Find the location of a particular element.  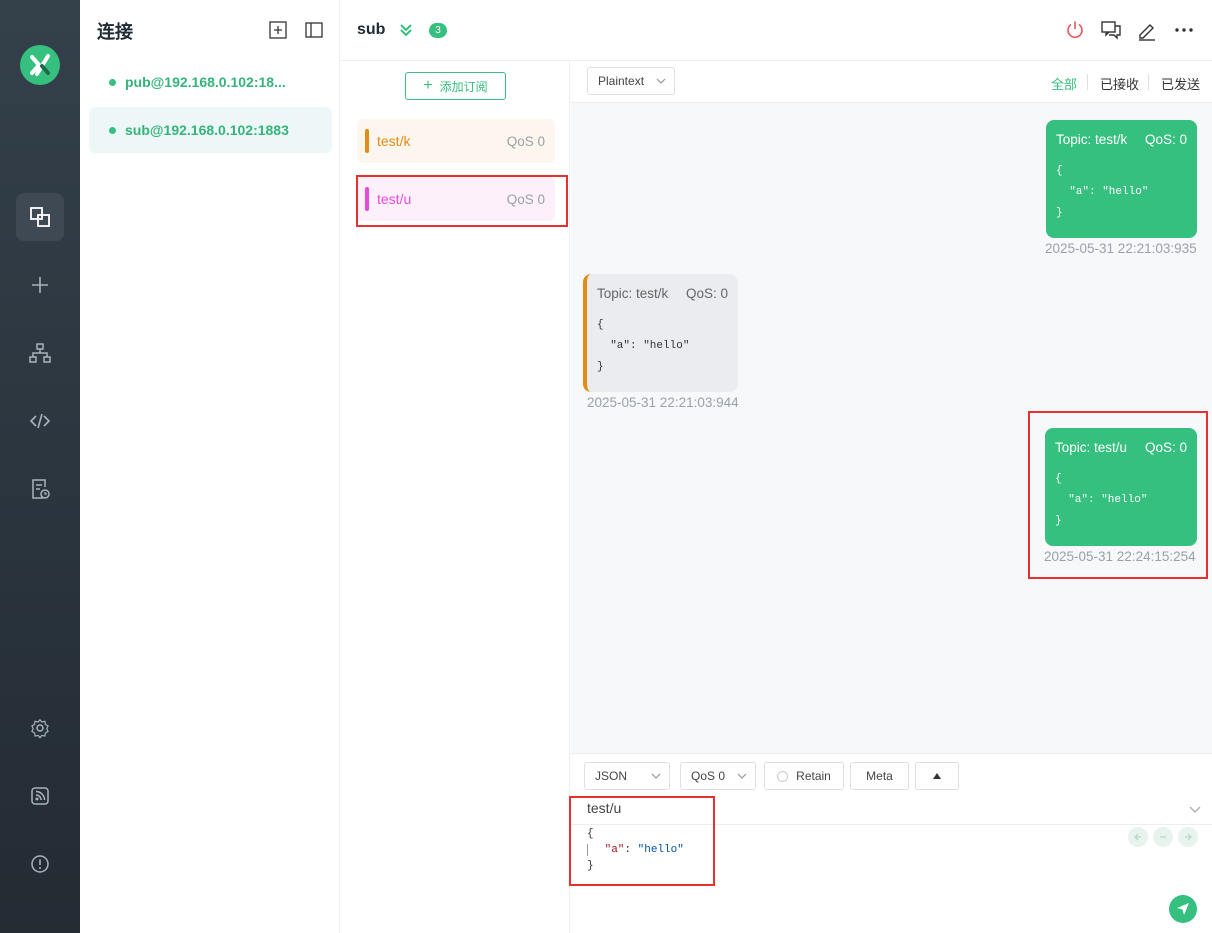

next-message-button is located at coordinates (1188, 837).